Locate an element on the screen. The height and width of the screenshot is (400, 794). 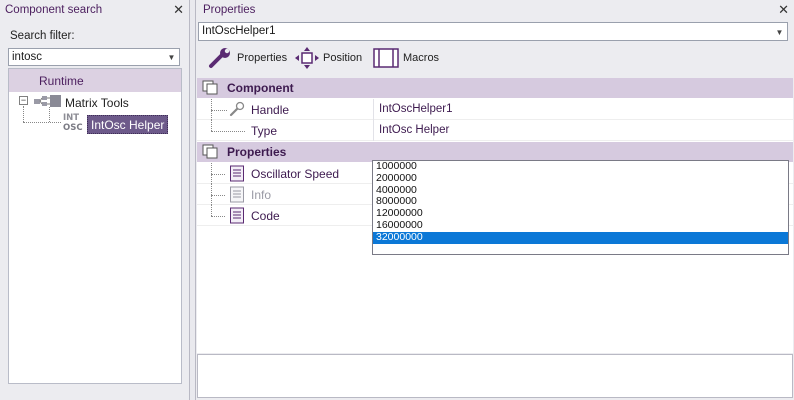
speed-option: 4000000 is located at coordinates (580, 190).